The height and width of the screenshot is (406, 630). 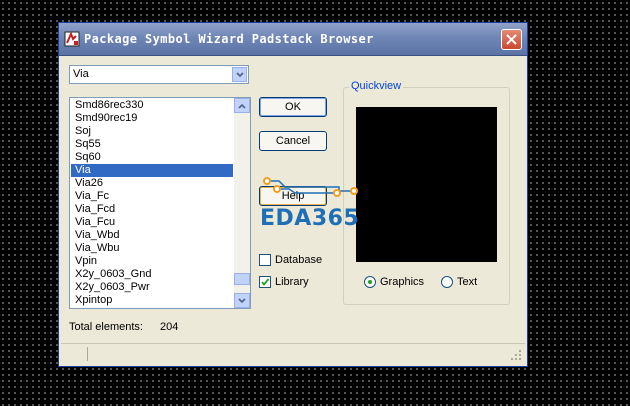 I want to click on radio-selected-dot, so click(x=370, y=282).